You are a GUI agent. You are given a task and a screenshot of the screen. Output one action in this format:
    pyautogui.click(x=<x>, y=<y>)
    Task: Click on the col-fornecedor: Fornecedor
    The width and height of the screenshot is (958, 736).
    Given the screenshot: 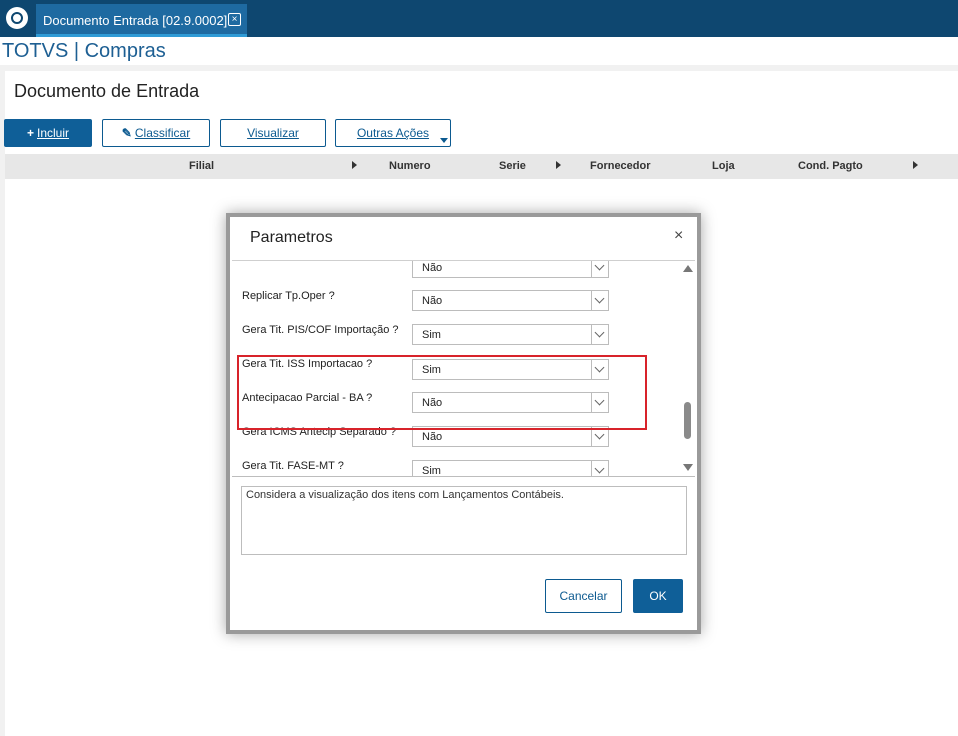 What is the action you would take?
    pyautogui.click(x=620, y=166)
    